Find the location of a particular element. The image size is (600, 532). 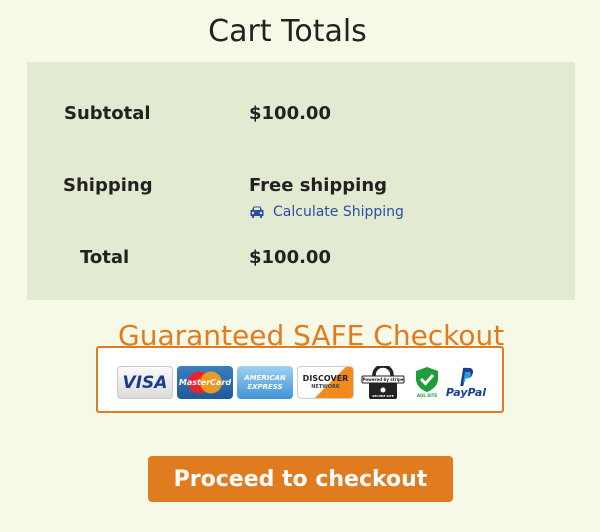

verified-shield-badge: AOL SITE is located at coordinates (427, 382).